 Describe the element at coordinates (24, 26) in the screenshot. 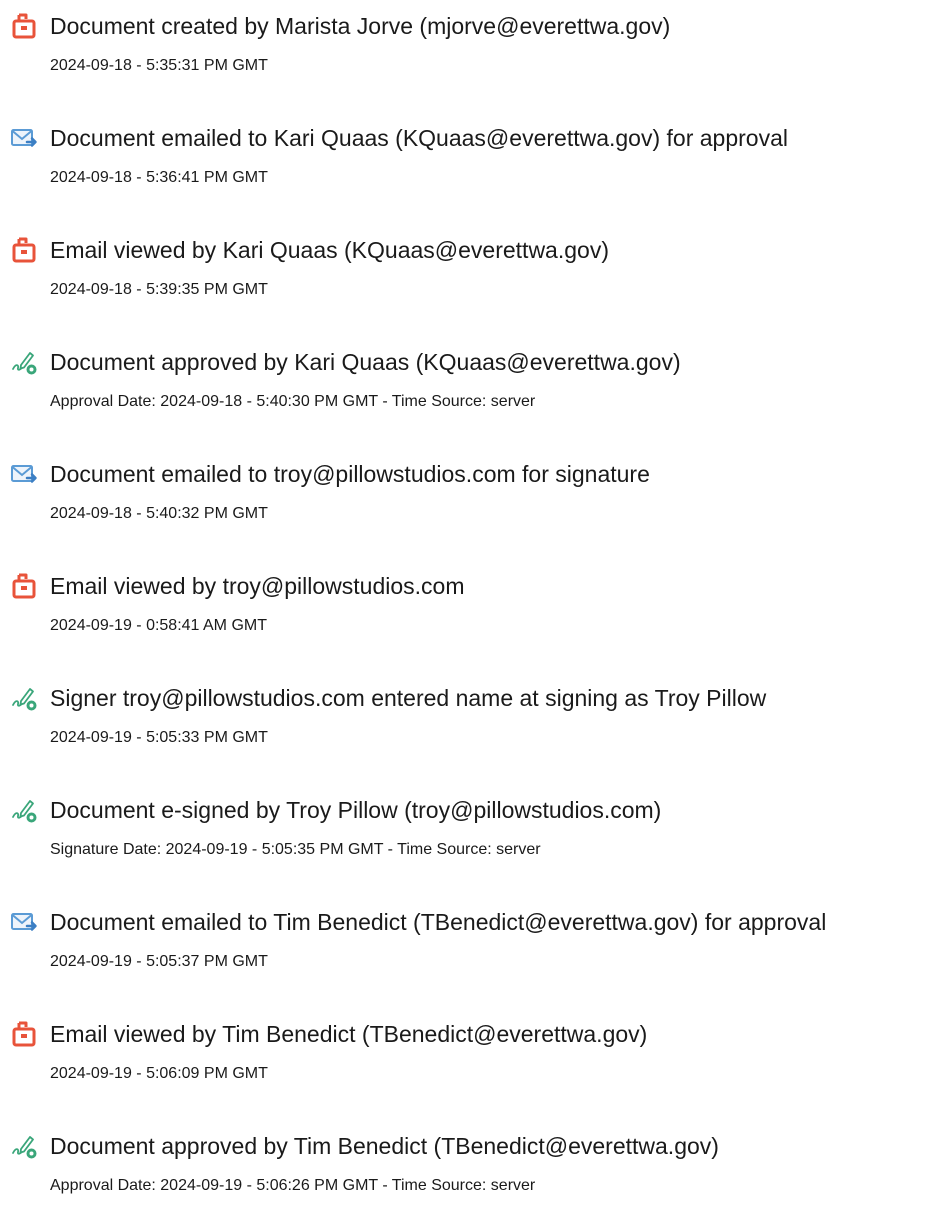

I see `document-created-icon` at that location.